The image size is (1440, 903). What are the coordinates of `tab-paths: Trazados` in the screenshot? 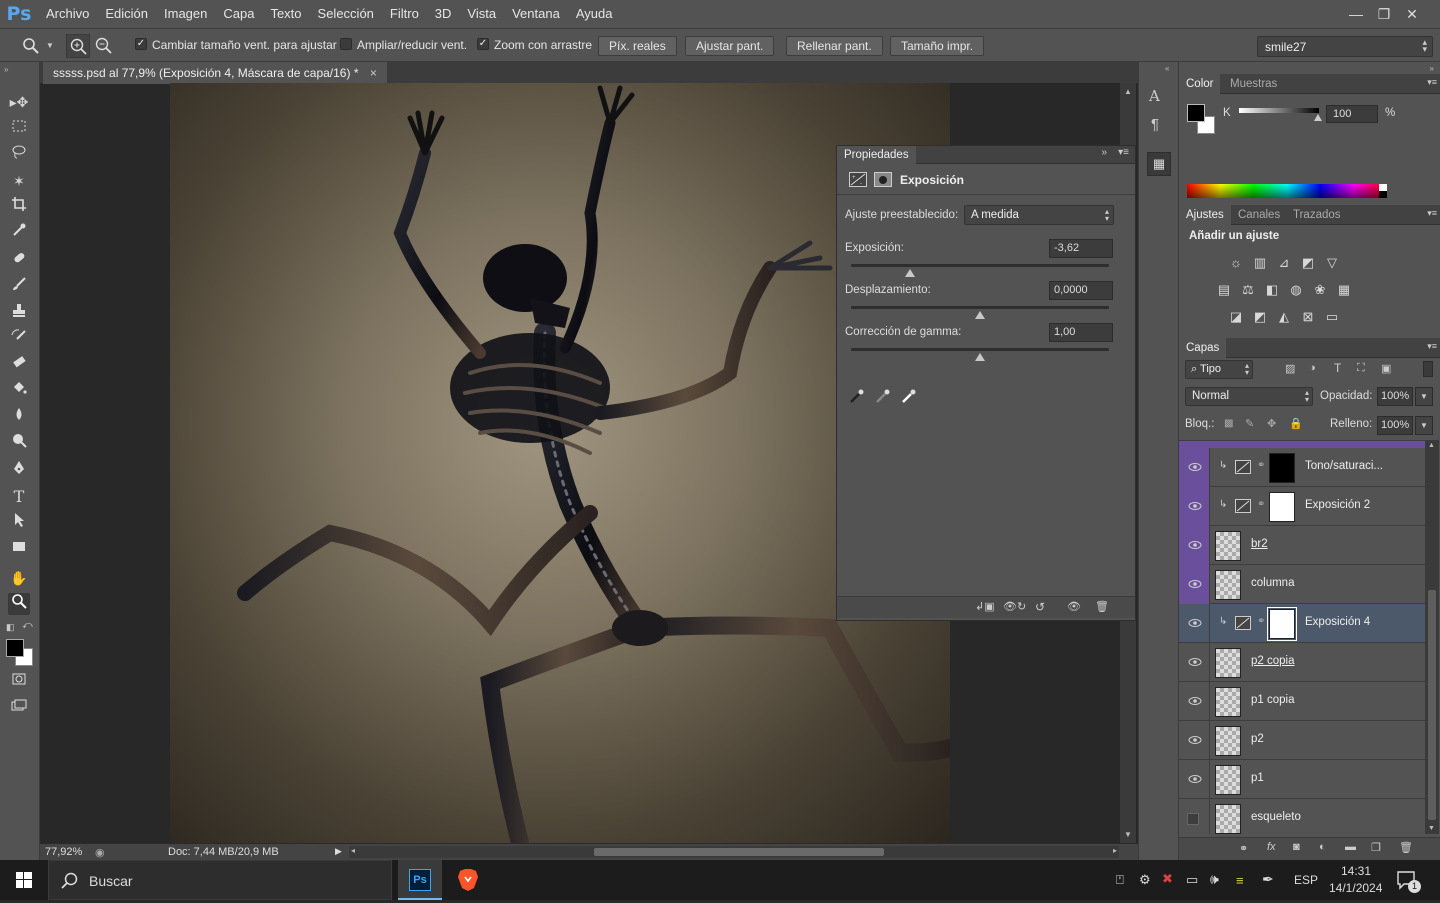 It's located at (1317, 215).